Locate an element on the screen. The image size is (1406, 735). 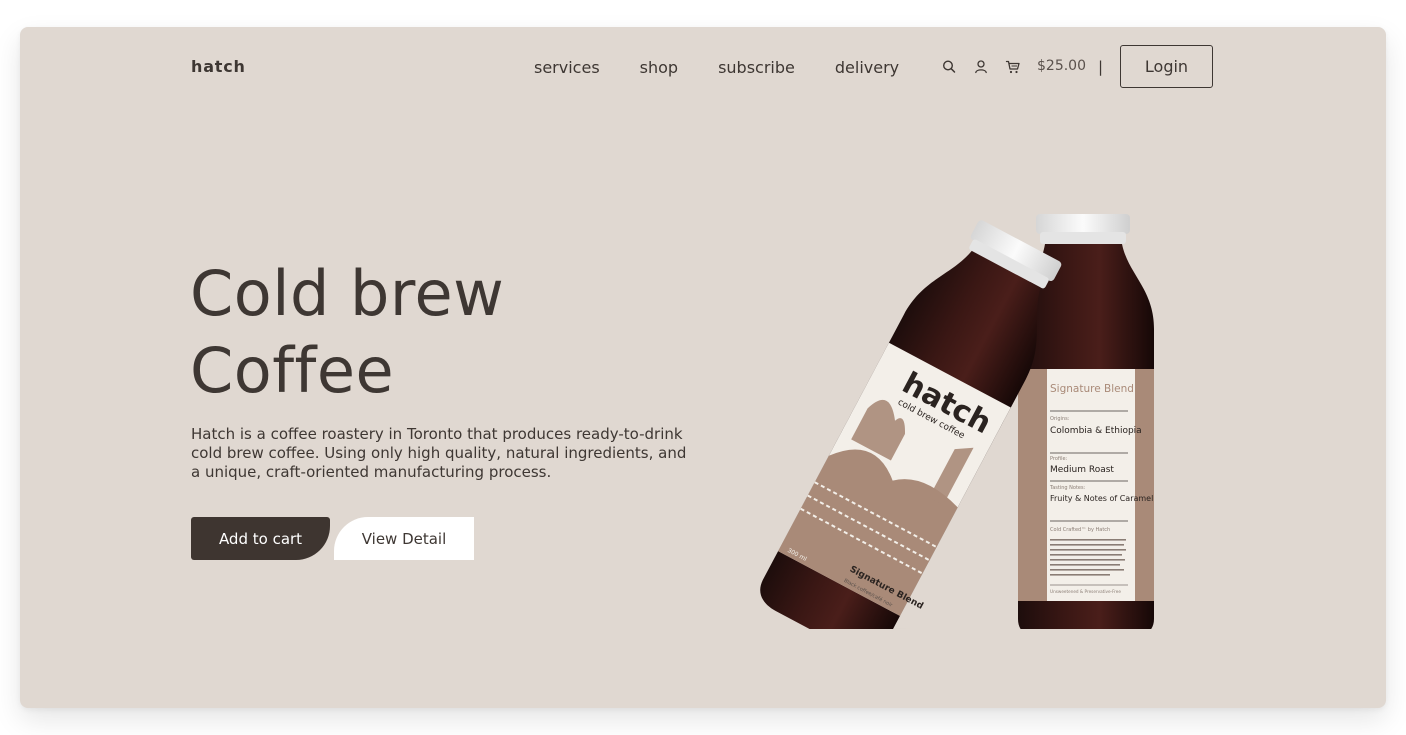
user-icon is located at coordinates (981, 67).